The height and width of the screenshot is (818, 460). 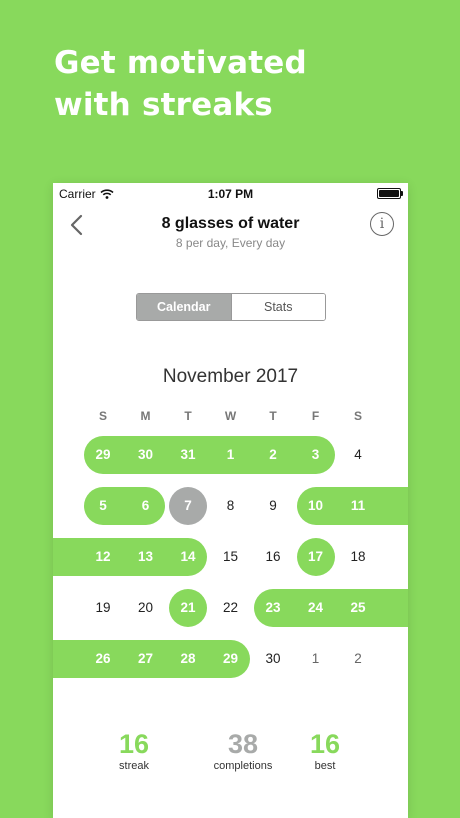 I want to click on status-bar: Carrier 1:07 PM, so click(x=230, y=193).